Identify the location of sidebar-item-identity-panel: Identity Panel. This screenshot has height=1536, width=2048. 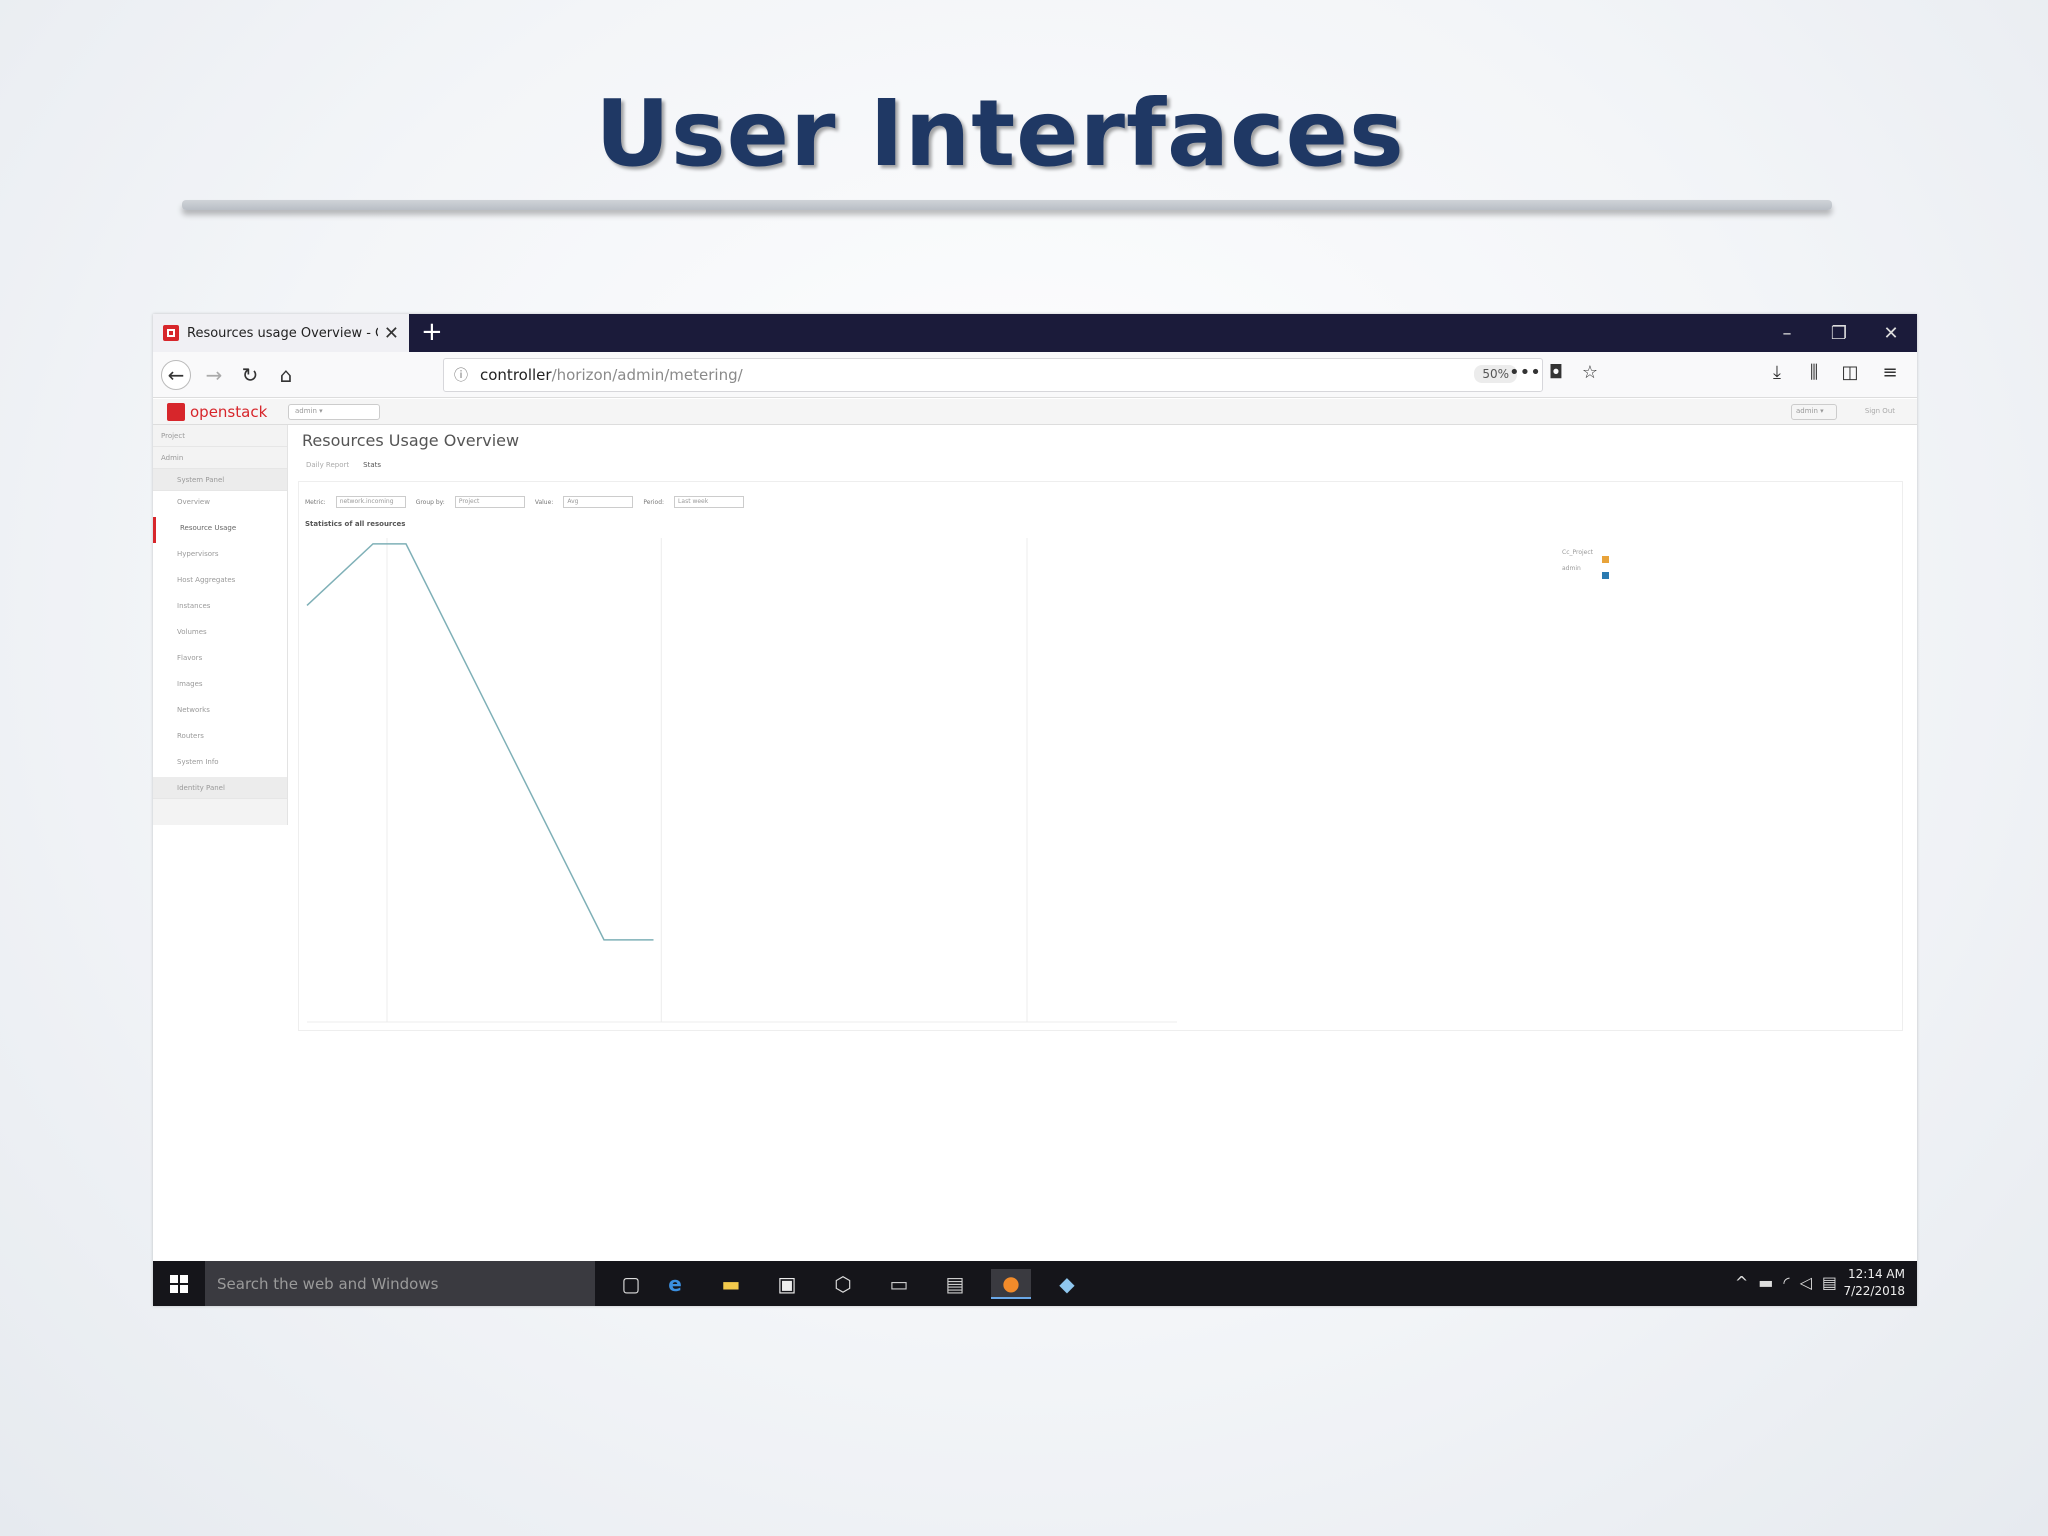
(220, 788).